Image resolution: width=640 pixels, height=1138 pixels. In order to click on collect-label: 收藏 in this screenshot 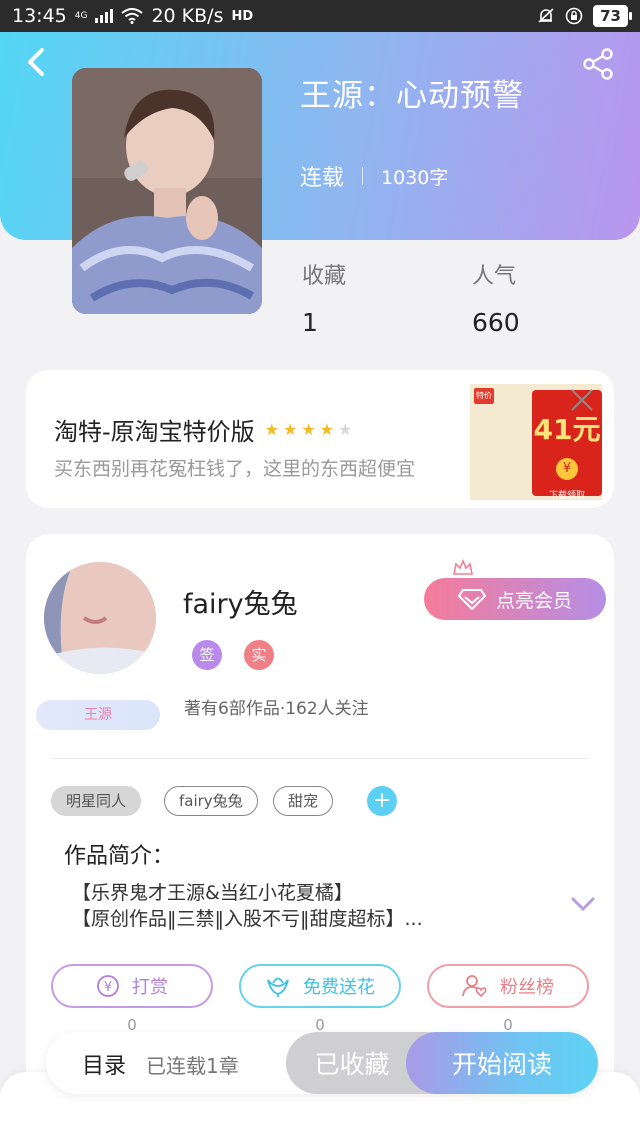, I will do `click(324, 276)`.